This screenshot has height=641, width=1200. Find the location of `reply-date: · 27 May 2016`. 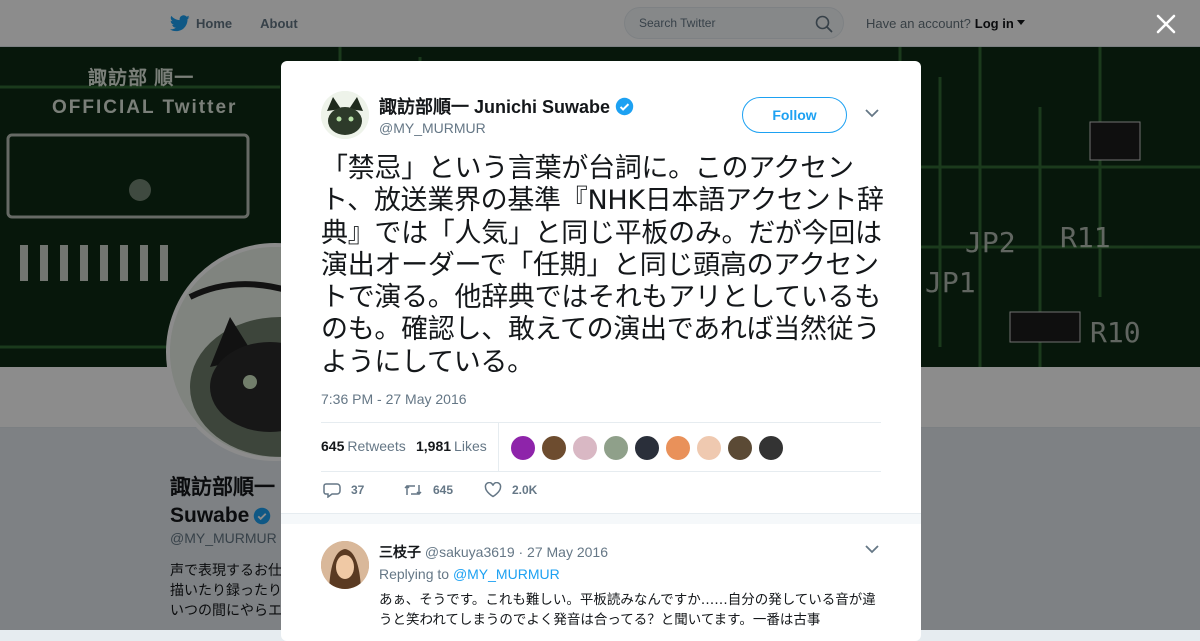

reply-date: · 27 May 2016 is located at coordinates (564, 552).